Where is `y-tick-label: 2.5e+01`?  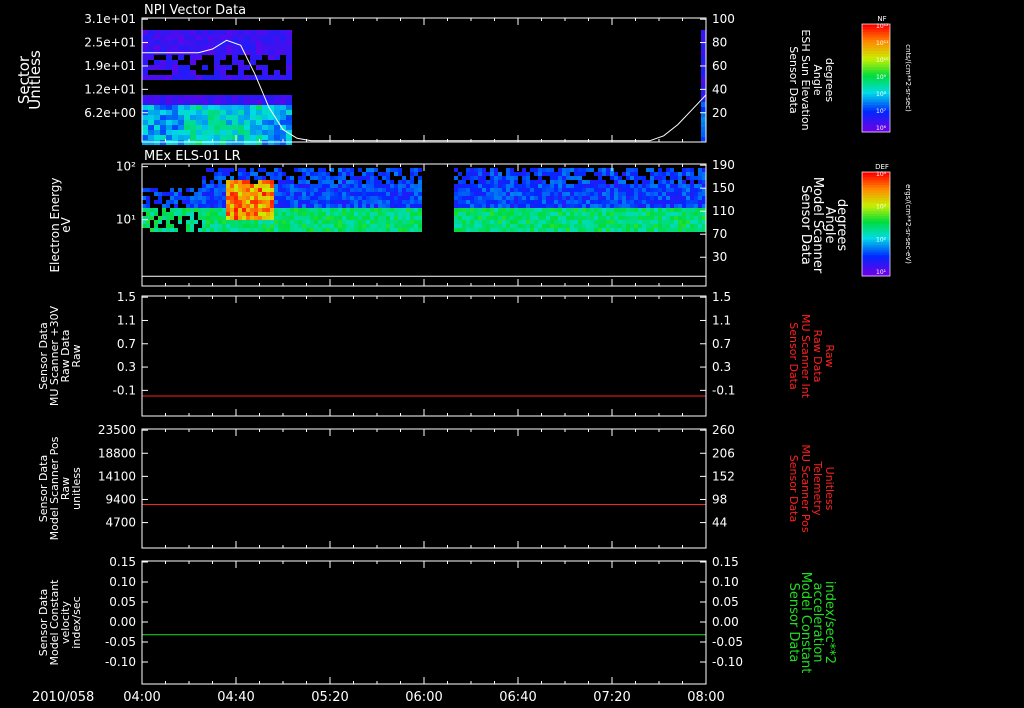 y-tick-label: 2.5e+01 is located at coordinates (110, 43).